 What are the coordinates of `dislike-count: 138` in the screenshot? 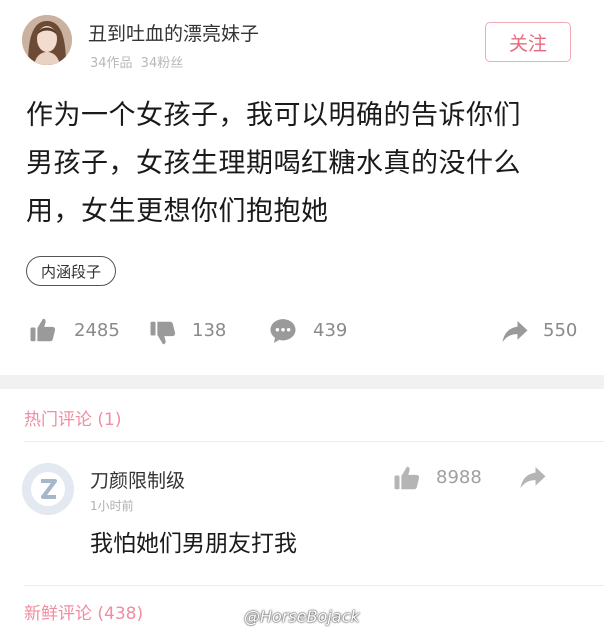 It's located at (209, 330).